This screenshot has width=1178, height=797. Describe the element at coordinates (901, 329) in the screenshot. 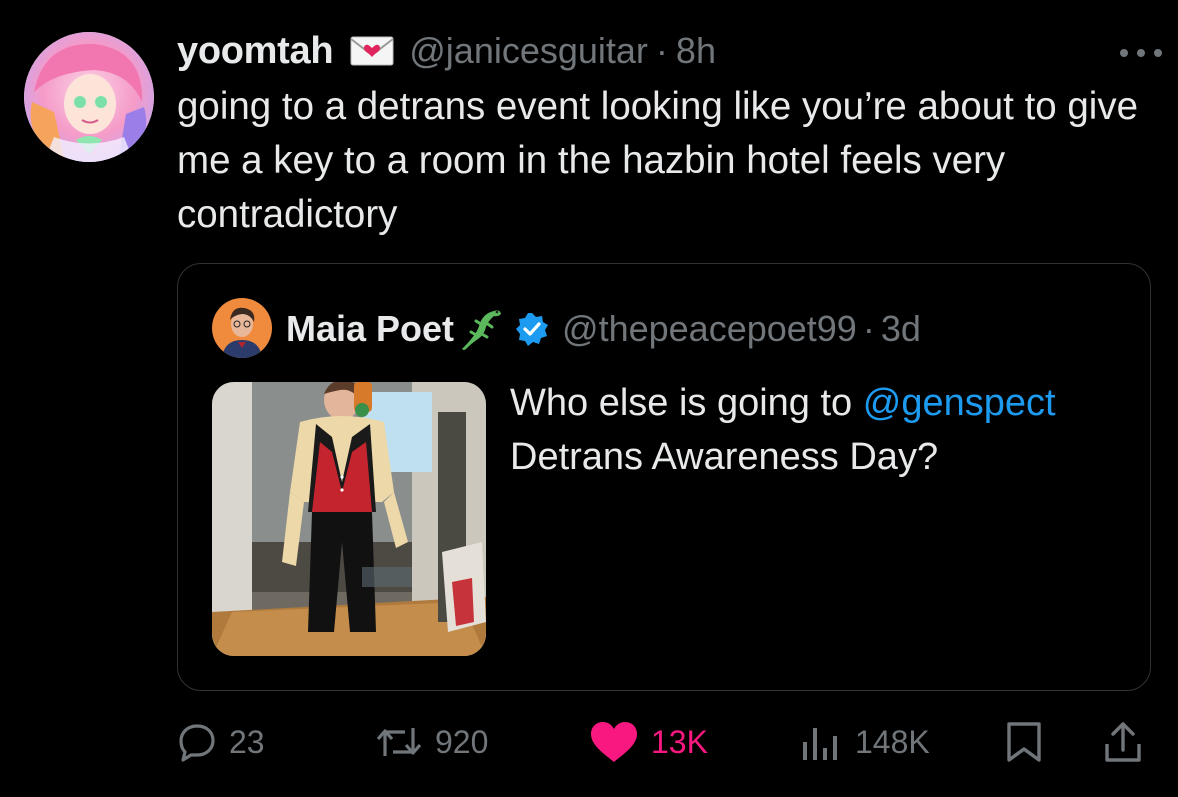

I see `quoted-timestamp: 3d` at that location.